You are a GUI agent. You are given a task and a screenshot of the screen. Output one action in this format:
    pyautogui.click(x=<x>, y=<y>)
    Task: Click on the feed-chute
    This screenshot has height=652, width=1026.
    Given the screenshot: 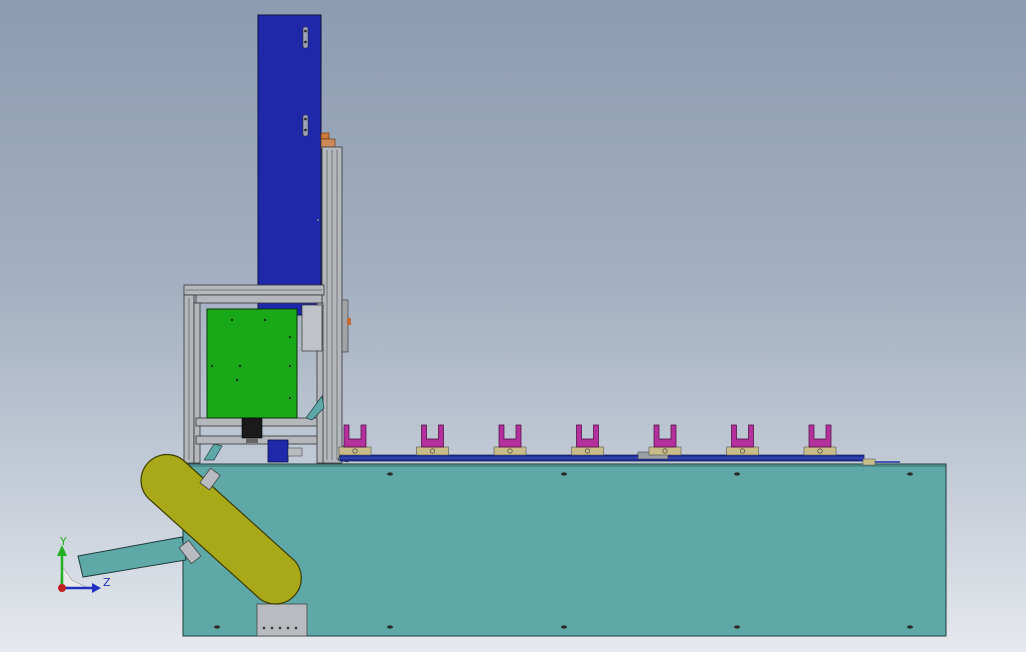 What is the action you would take?
    pyautogui.click(x=139, y=557)
    